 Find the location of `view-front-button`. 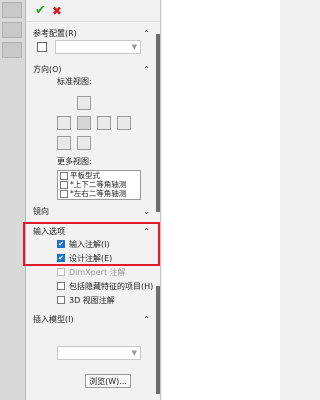

view-front-button is located at coordinates (84, 123).